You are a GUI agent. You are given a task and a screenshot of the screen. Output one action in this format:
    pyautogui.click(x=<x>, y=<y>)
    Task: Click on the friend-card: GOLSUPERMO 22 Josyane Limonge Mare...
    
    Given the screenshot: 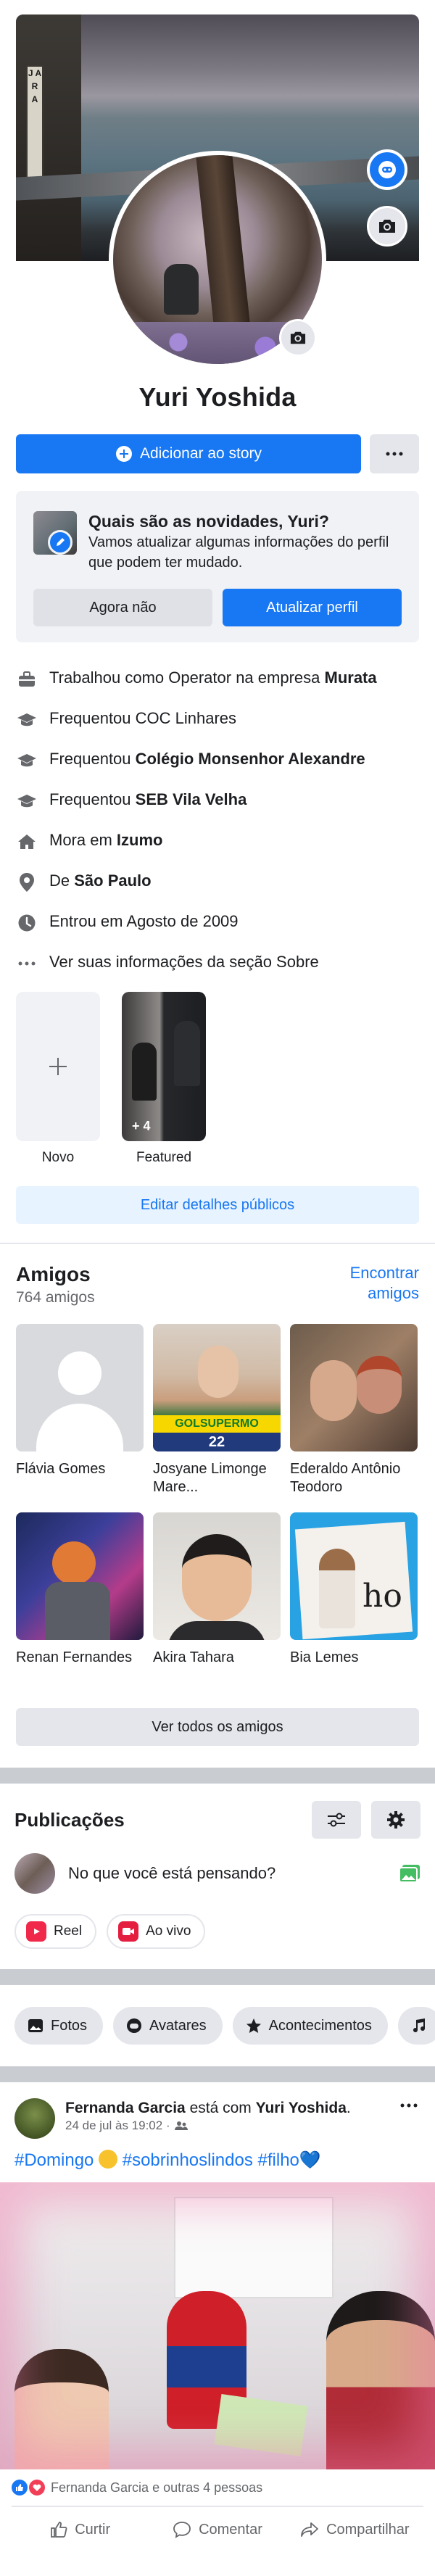 What is the action you would take?
    pyautogui.click(x=217, y=1411)
    